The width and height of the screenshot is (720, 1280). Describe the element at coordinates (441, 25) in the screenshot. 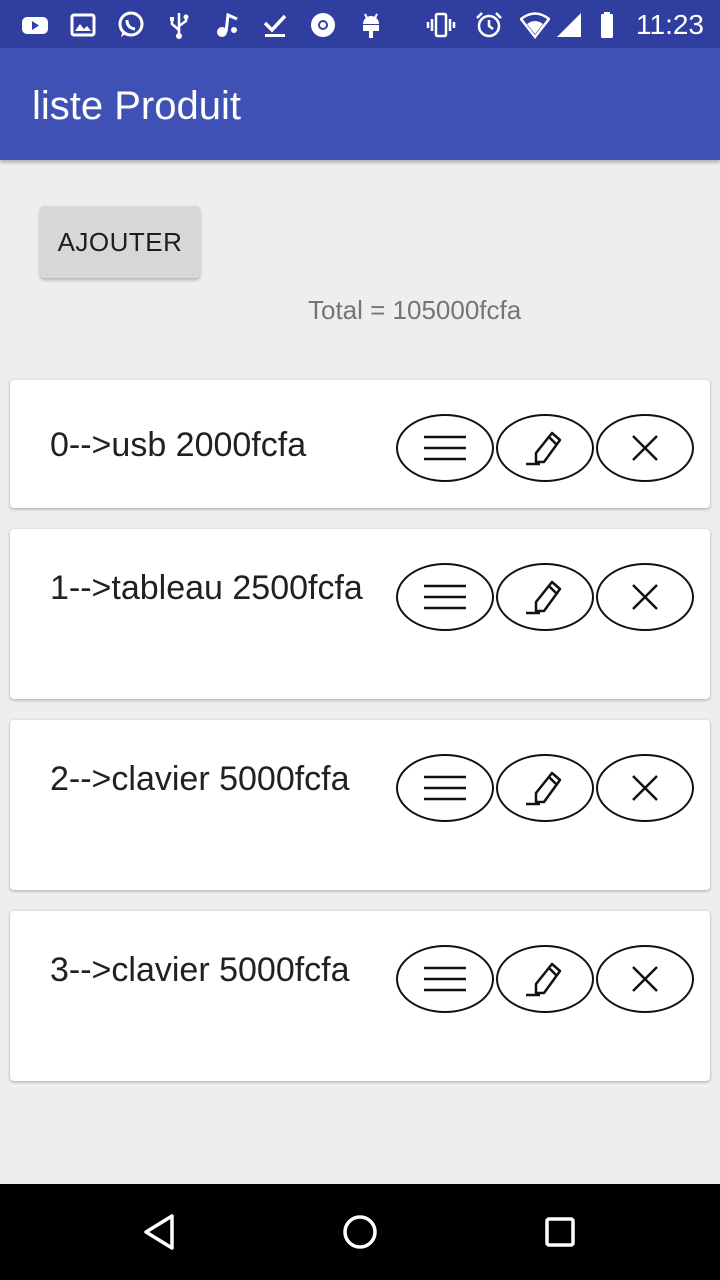

I see `vibrate-icon` at that location.